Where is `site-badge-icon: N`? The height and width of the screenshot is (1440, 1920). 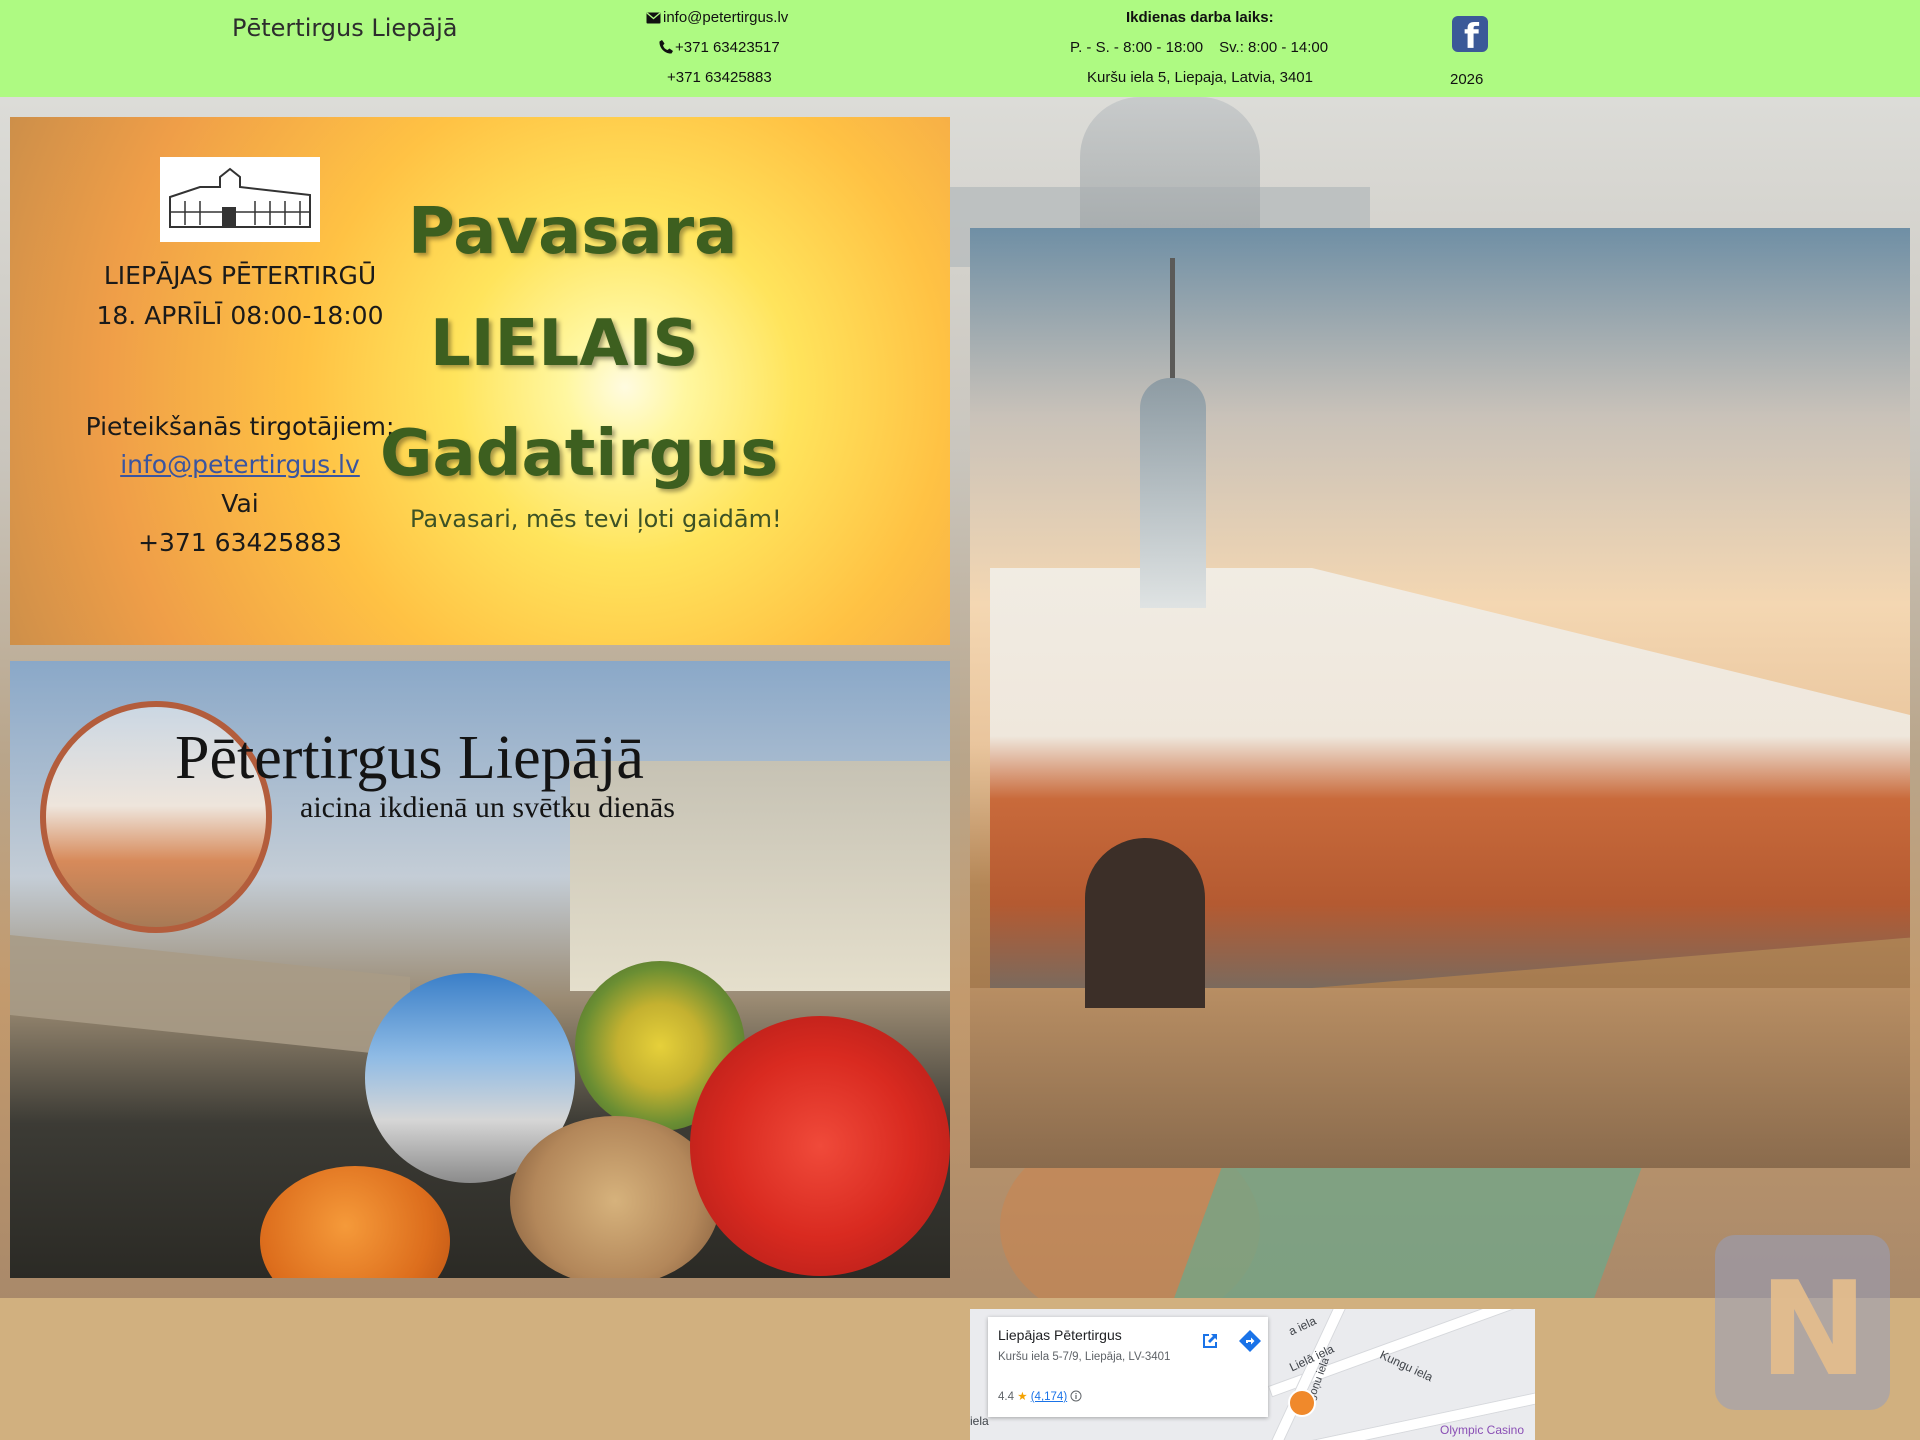 site-badge-icon: N is located at coordinates (1802, 1322).